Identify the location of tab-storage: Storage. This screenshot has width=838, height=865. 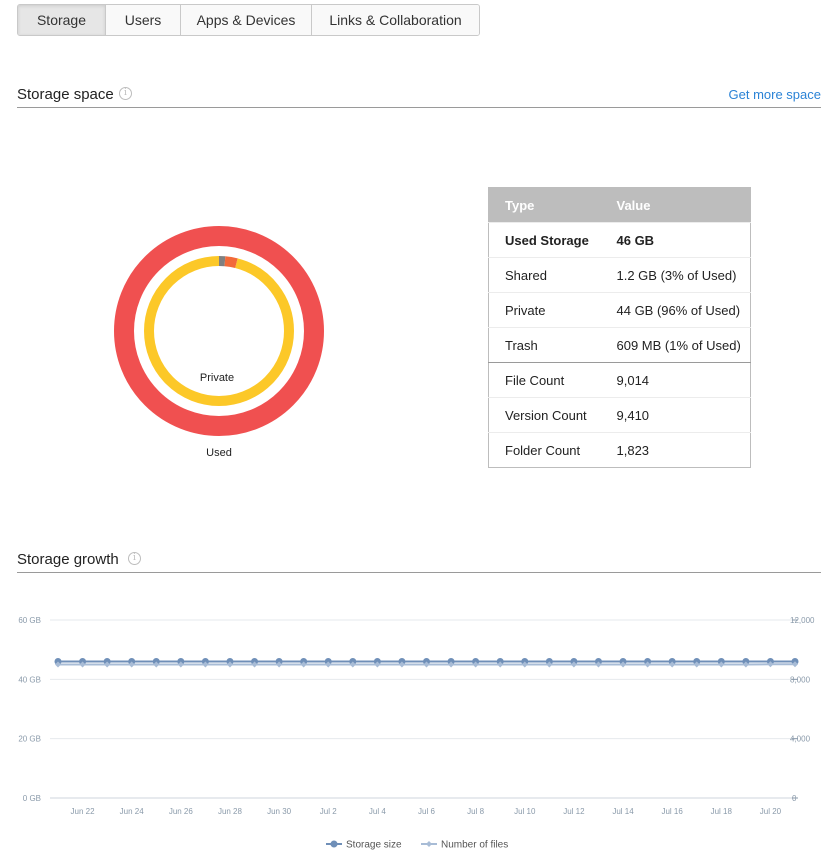
(62, 20).